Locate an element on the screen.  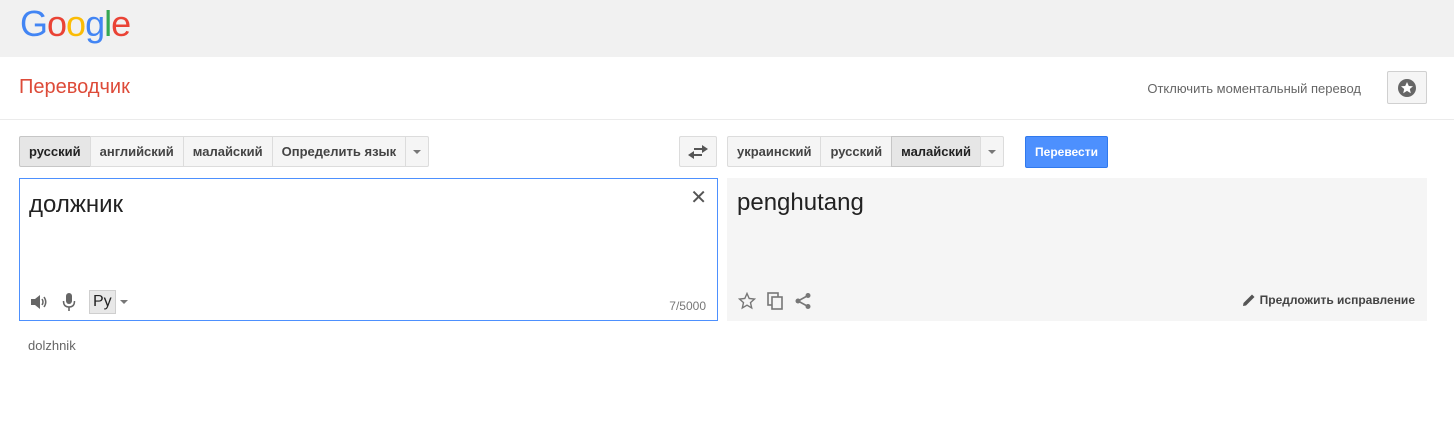
source-lang-malay: малайский is located at coordinates (227, 151).